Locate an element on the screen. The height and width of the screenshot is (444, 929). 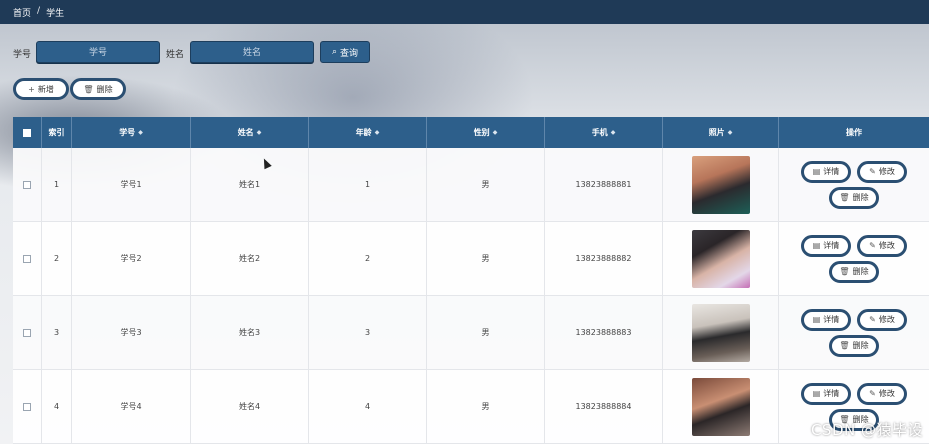
query-button-label: 查询 is located at coordinates (349, 53).